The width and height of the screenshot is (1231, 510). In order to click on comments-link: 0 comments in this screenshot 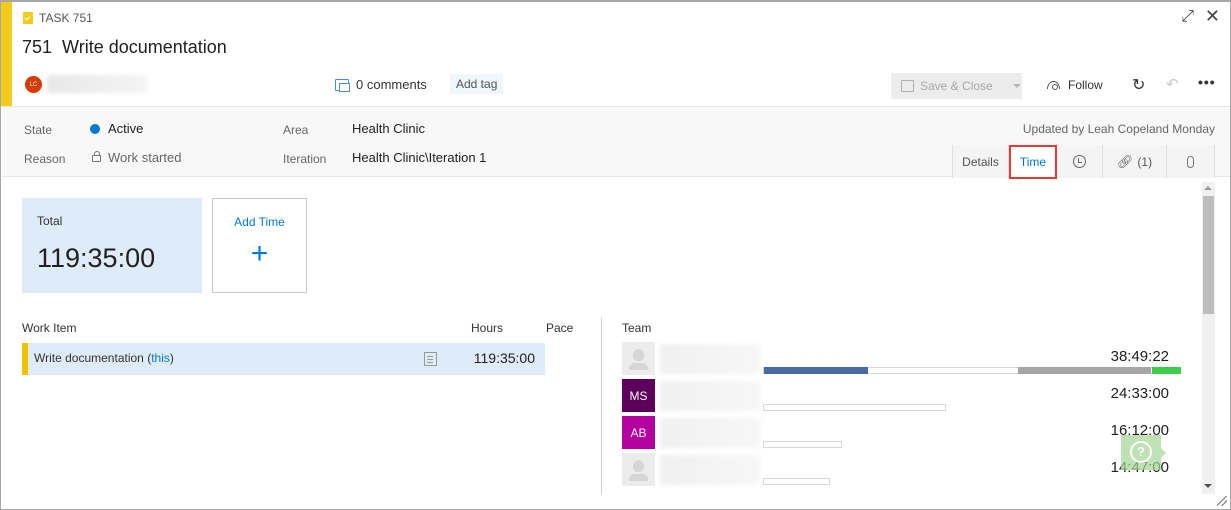, I will do `click(381, 84)`.